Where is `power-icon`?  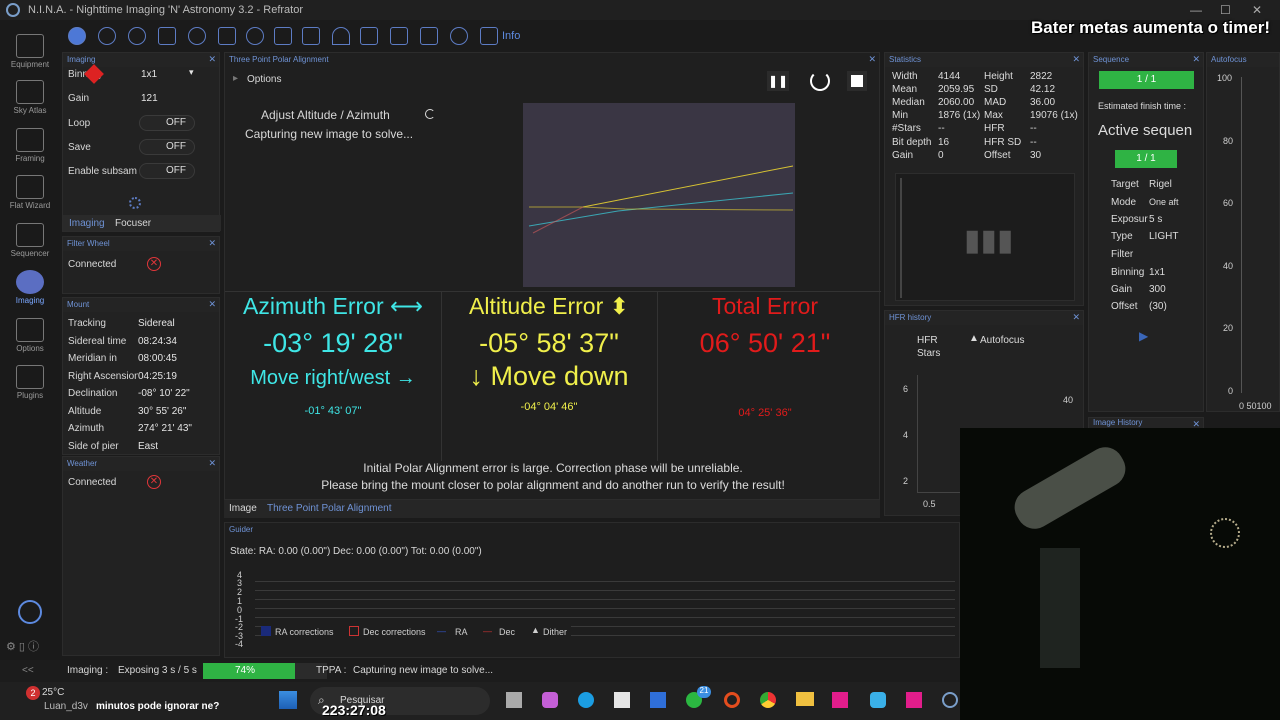 power-icon is located at coordinates (30, 612).